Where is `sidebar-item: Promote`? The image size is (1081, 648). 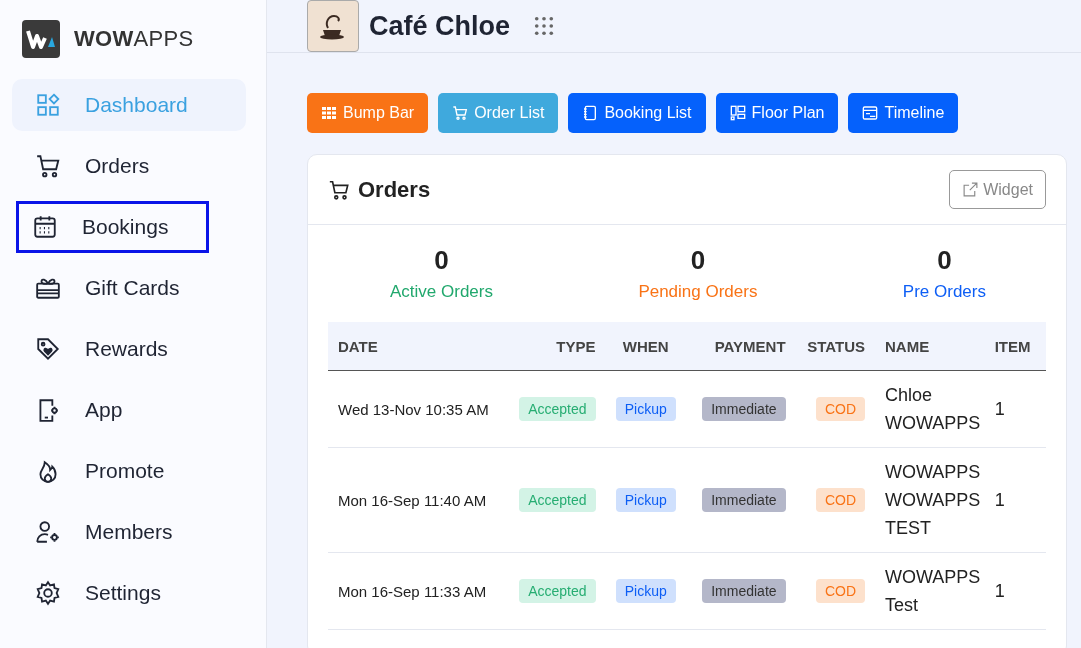 sidebar-item: Promote is located at coordinates (129, 471).